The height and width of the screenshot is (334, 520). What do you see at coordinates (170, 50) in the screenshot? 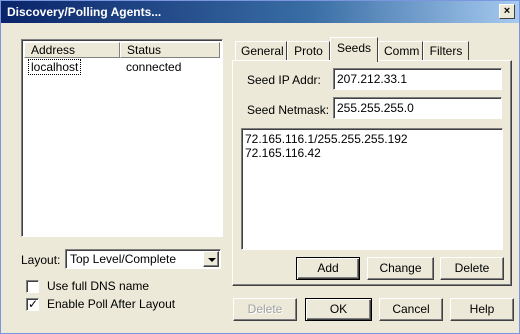
I see `column-header-status: Status` at bounding box center [170, 50].